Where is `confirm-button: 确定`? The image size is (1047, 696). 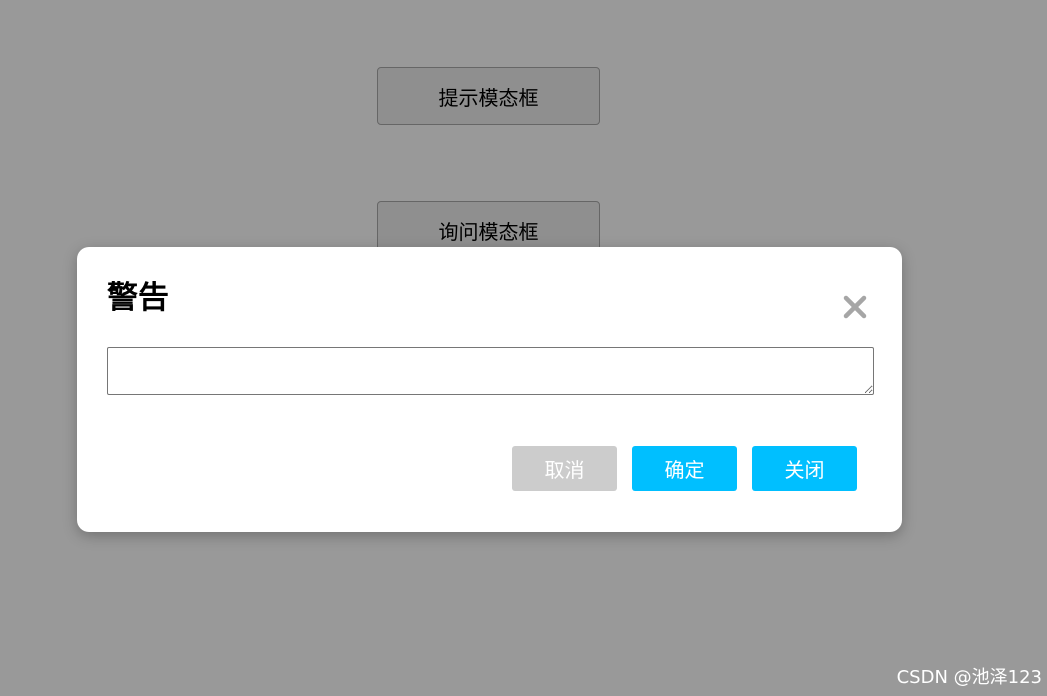
confirm-button: 确定 is located at coordinates (684, 468).